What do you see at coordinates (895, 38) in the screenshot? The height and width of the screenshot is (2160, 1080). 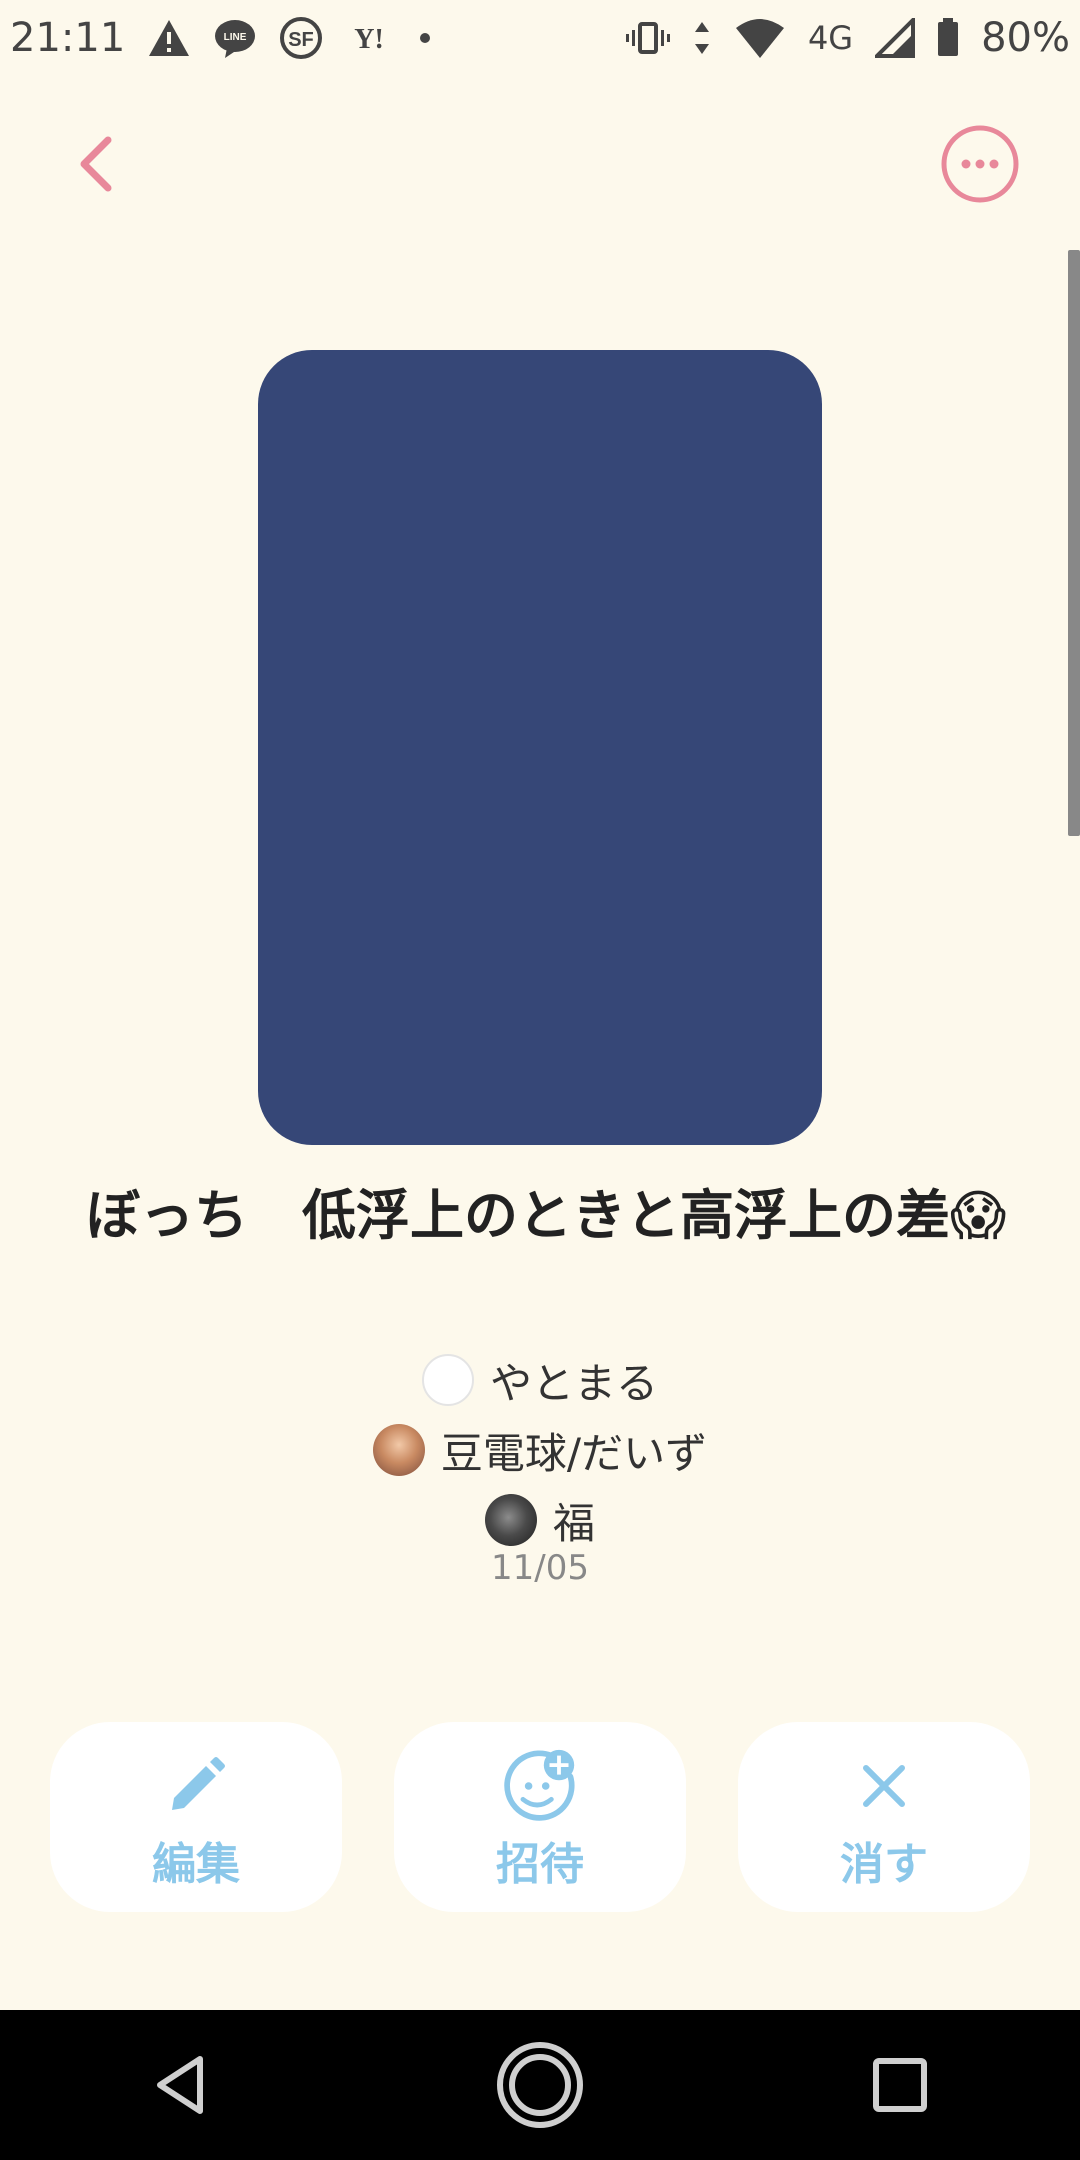 I see `signal-icon` at bounding box center [895, 38].